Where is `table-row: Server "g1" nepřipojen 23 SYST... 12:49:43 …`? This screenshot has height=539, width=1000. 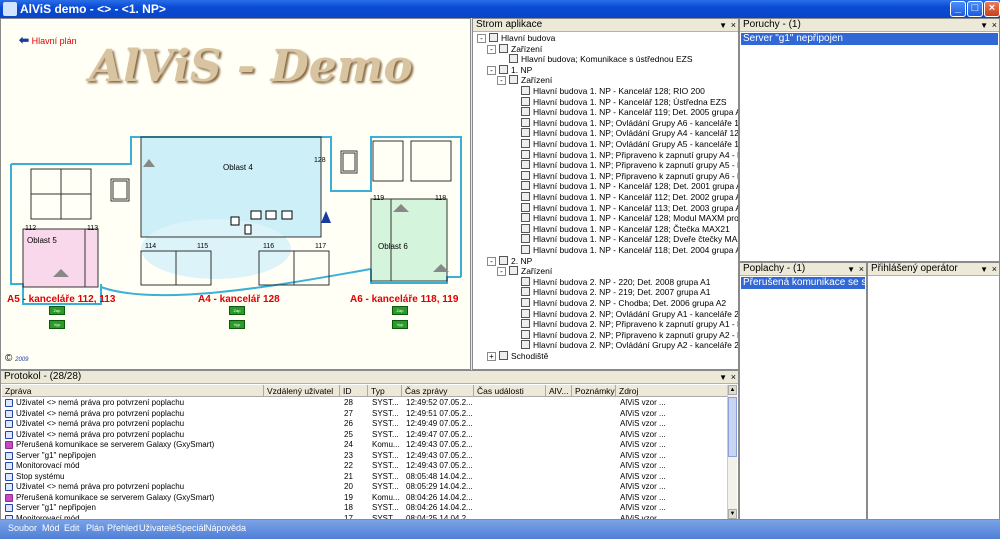 table-row: Server "g1" nepřipojen 23 SYST... 12:49:43 … is located at coordinates (365, 456).